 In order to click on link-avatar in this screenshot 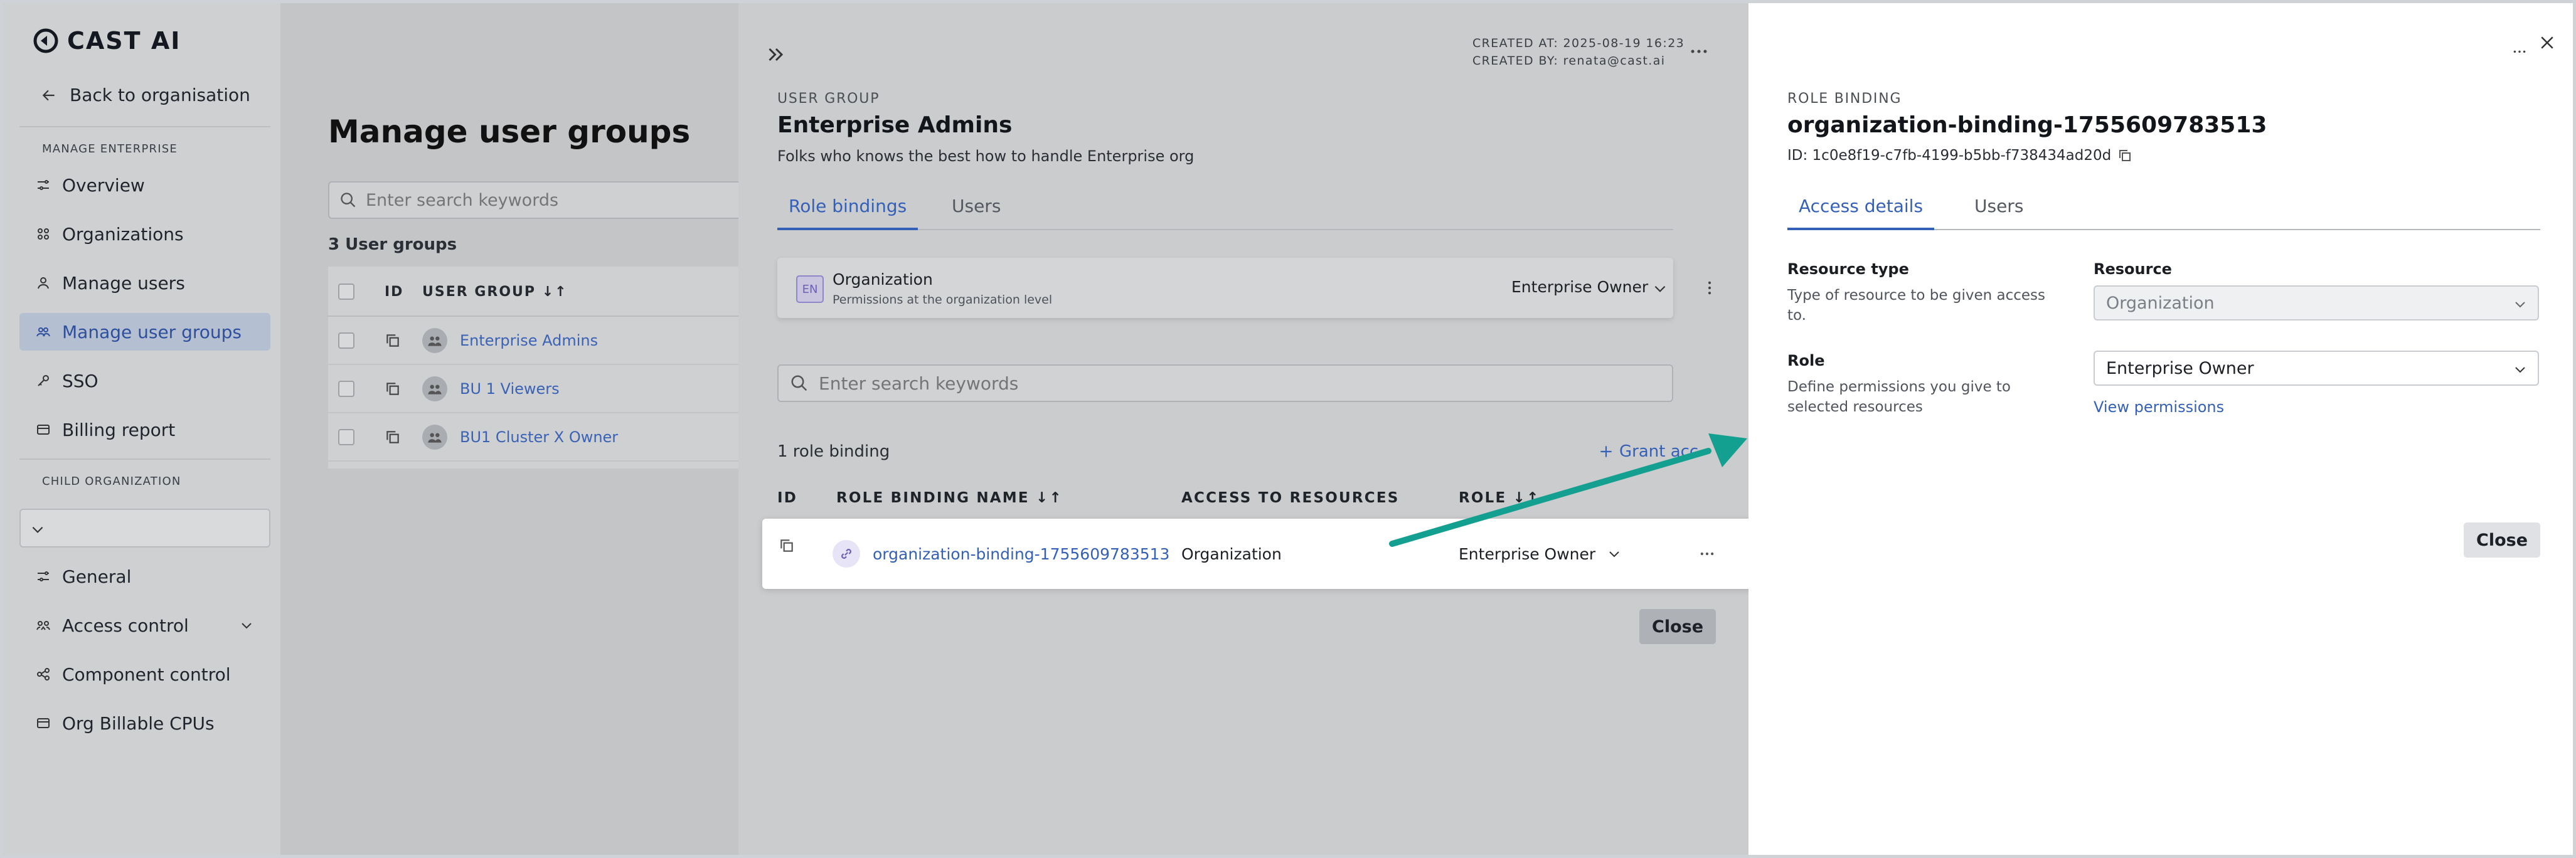, I will do `click(846, 554)`.